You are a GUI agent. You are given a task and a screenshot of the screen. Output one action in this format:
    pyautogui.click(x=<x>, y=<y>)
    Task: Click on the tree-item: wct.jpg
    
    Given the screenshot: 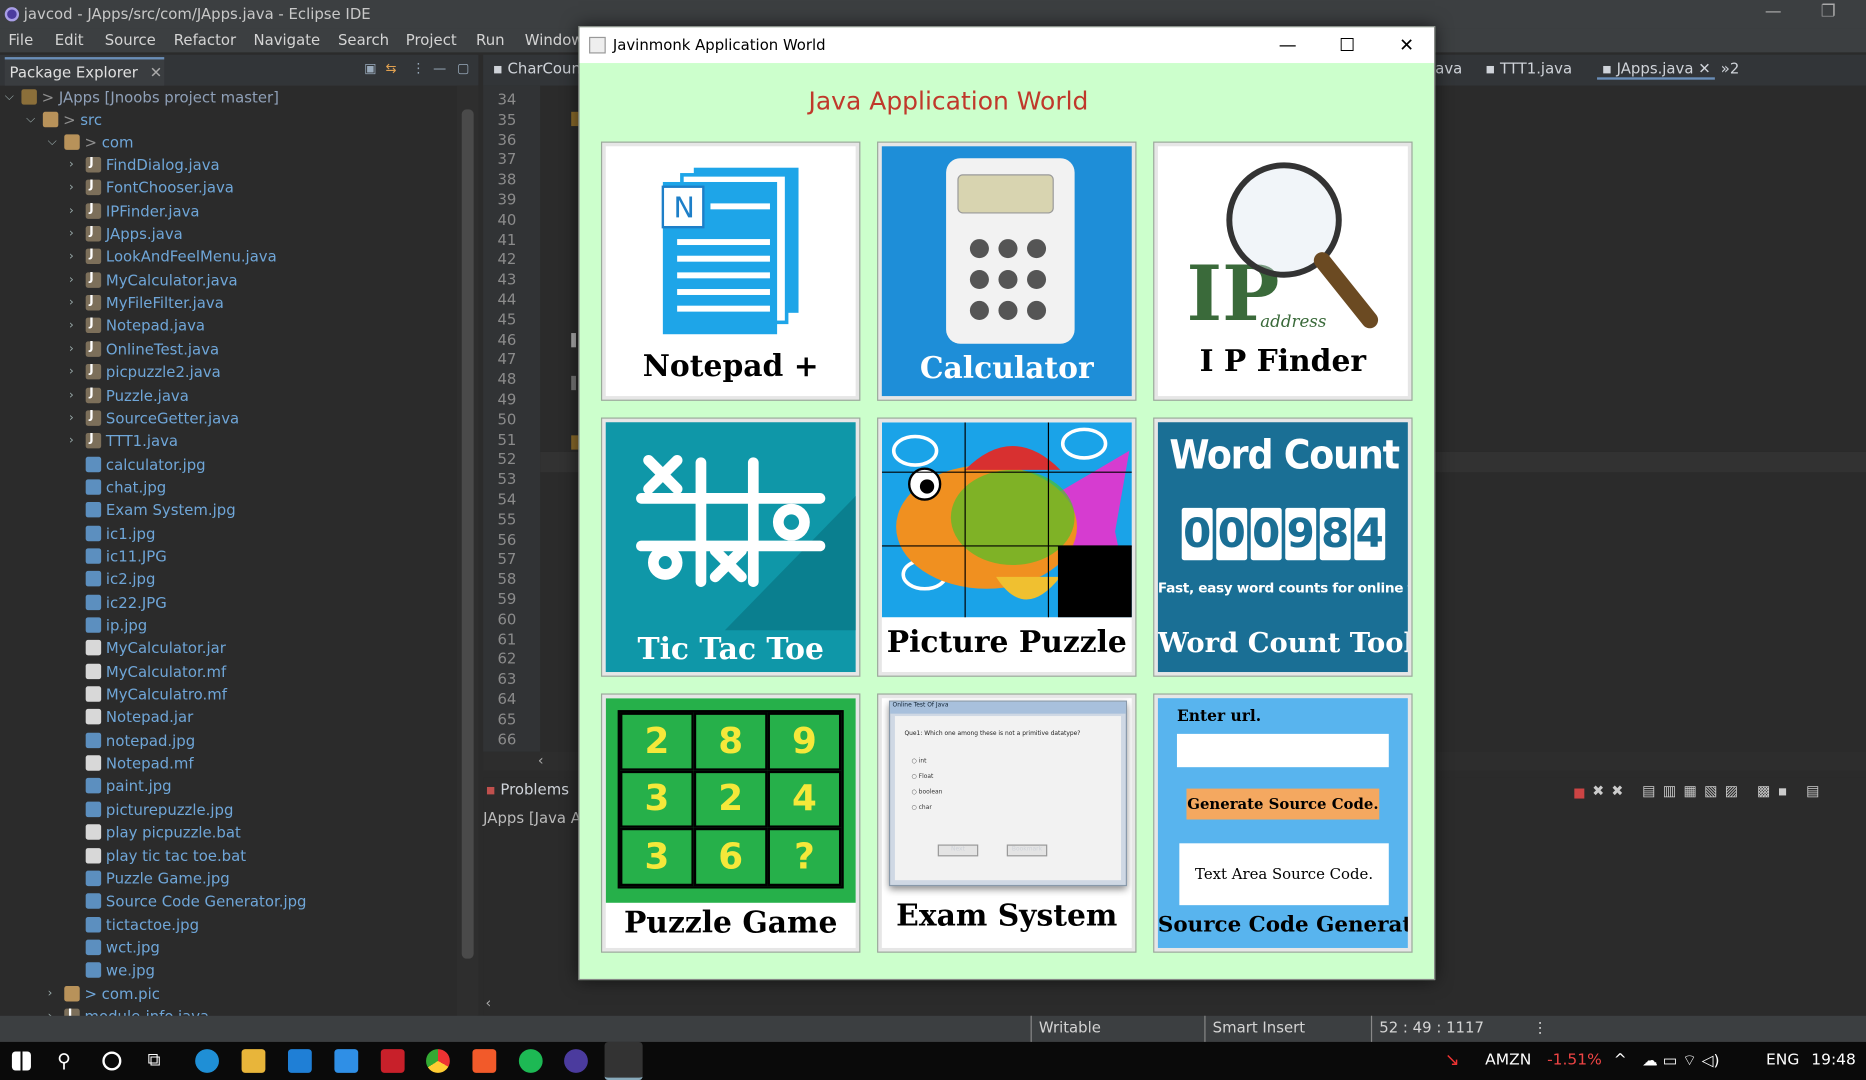 What is the action you would take?
    pyautogui.click(x=114, y=947)
    